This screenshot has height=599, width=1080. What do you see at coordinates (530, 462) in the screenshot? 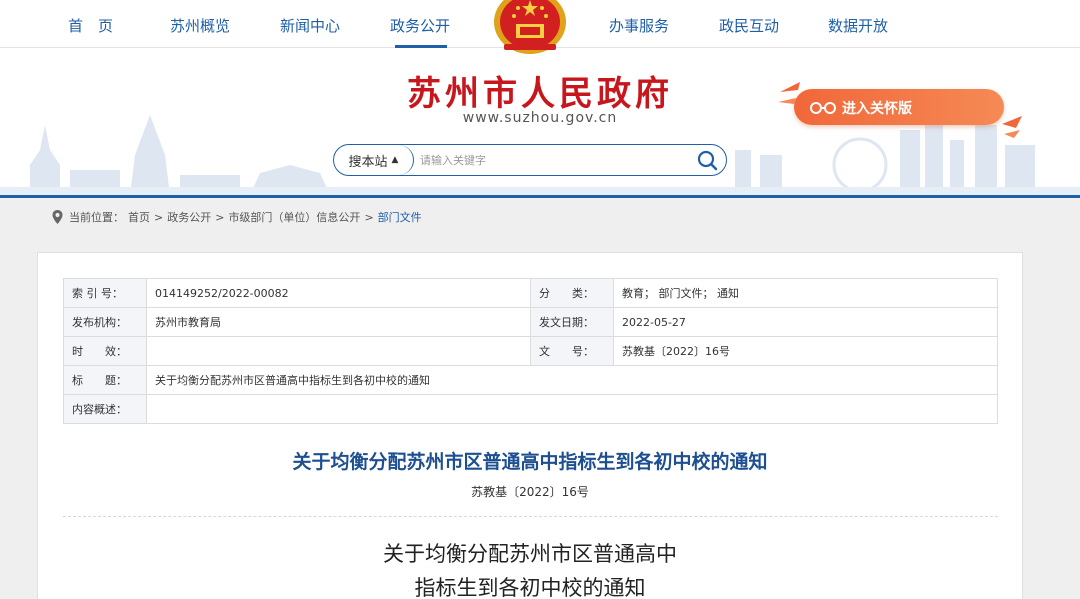
I see `document-title: 关于均衡分配苏州市区普通高中指标生到各初中校的通知` at bounding box center [530, 462].